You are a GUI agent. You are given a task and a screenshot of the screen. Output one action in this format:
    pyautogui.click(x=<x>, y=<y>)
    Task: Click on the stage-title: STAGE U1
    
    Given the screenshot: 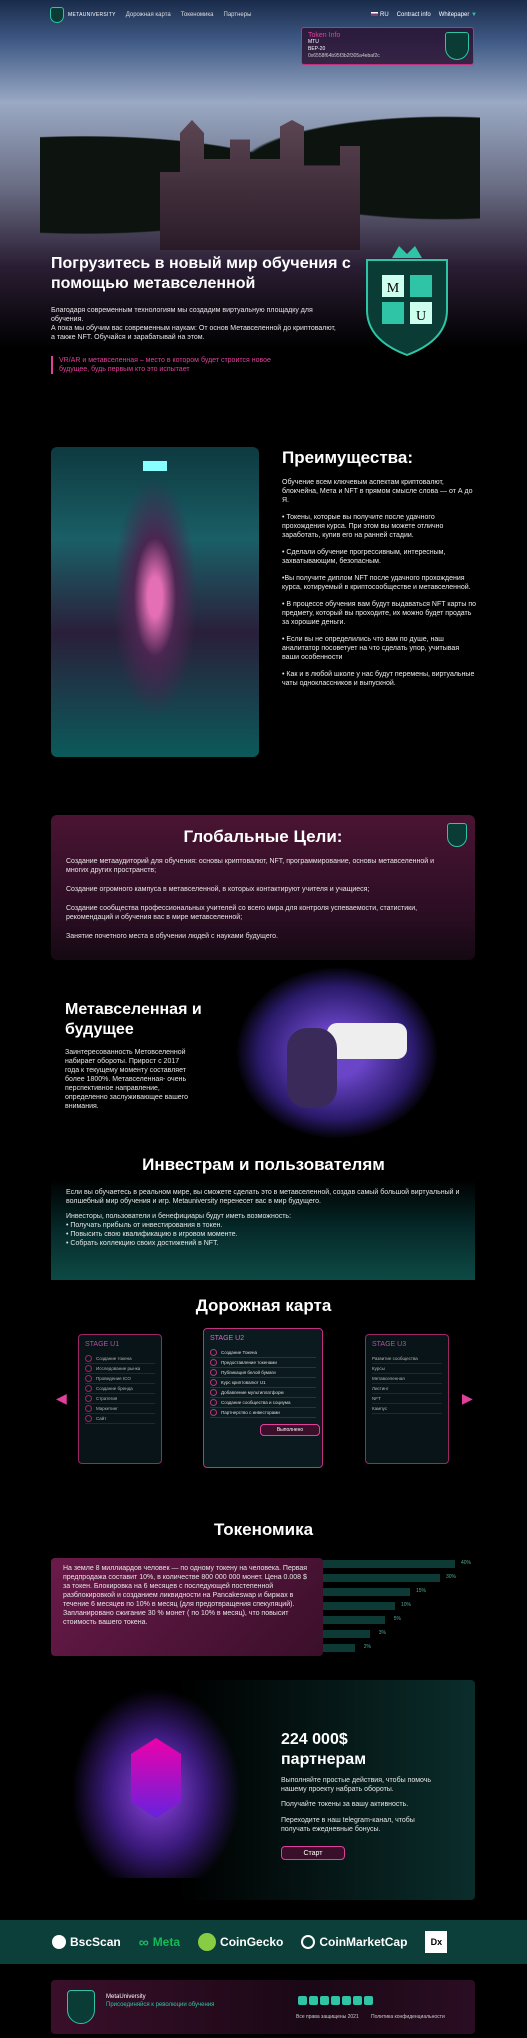 What is the action you would take?
    pyautogui.click(x=102, y=1344)
    